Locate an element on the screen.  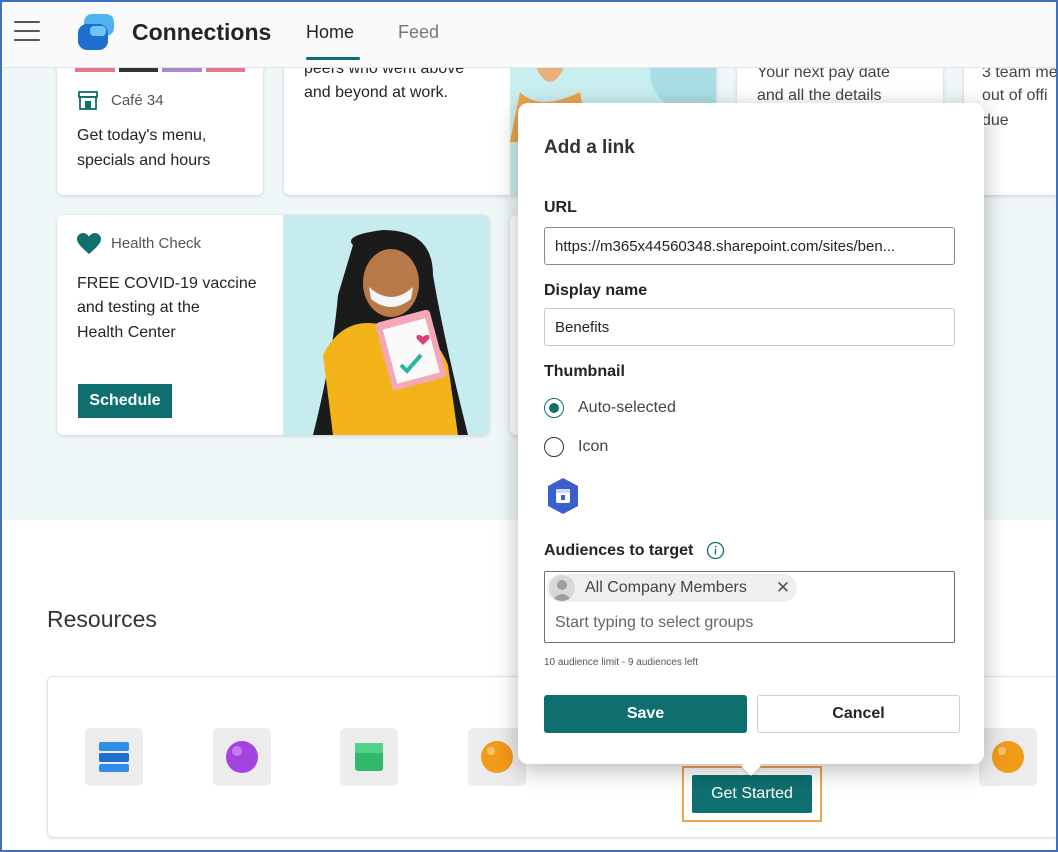
health-card-text-line3: Health Center is located at coordinates (126, 332).